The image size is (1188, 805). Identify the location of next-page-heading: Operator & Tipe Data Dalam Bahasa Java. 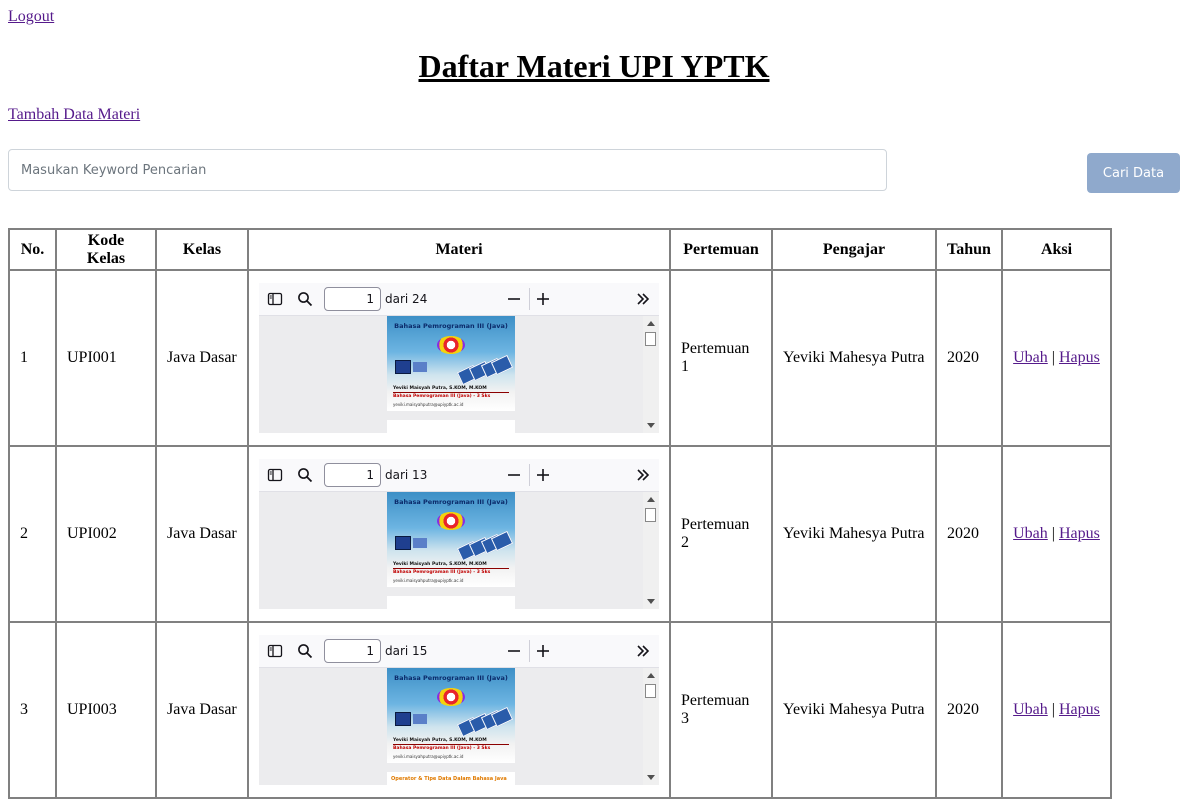
(449, 779).